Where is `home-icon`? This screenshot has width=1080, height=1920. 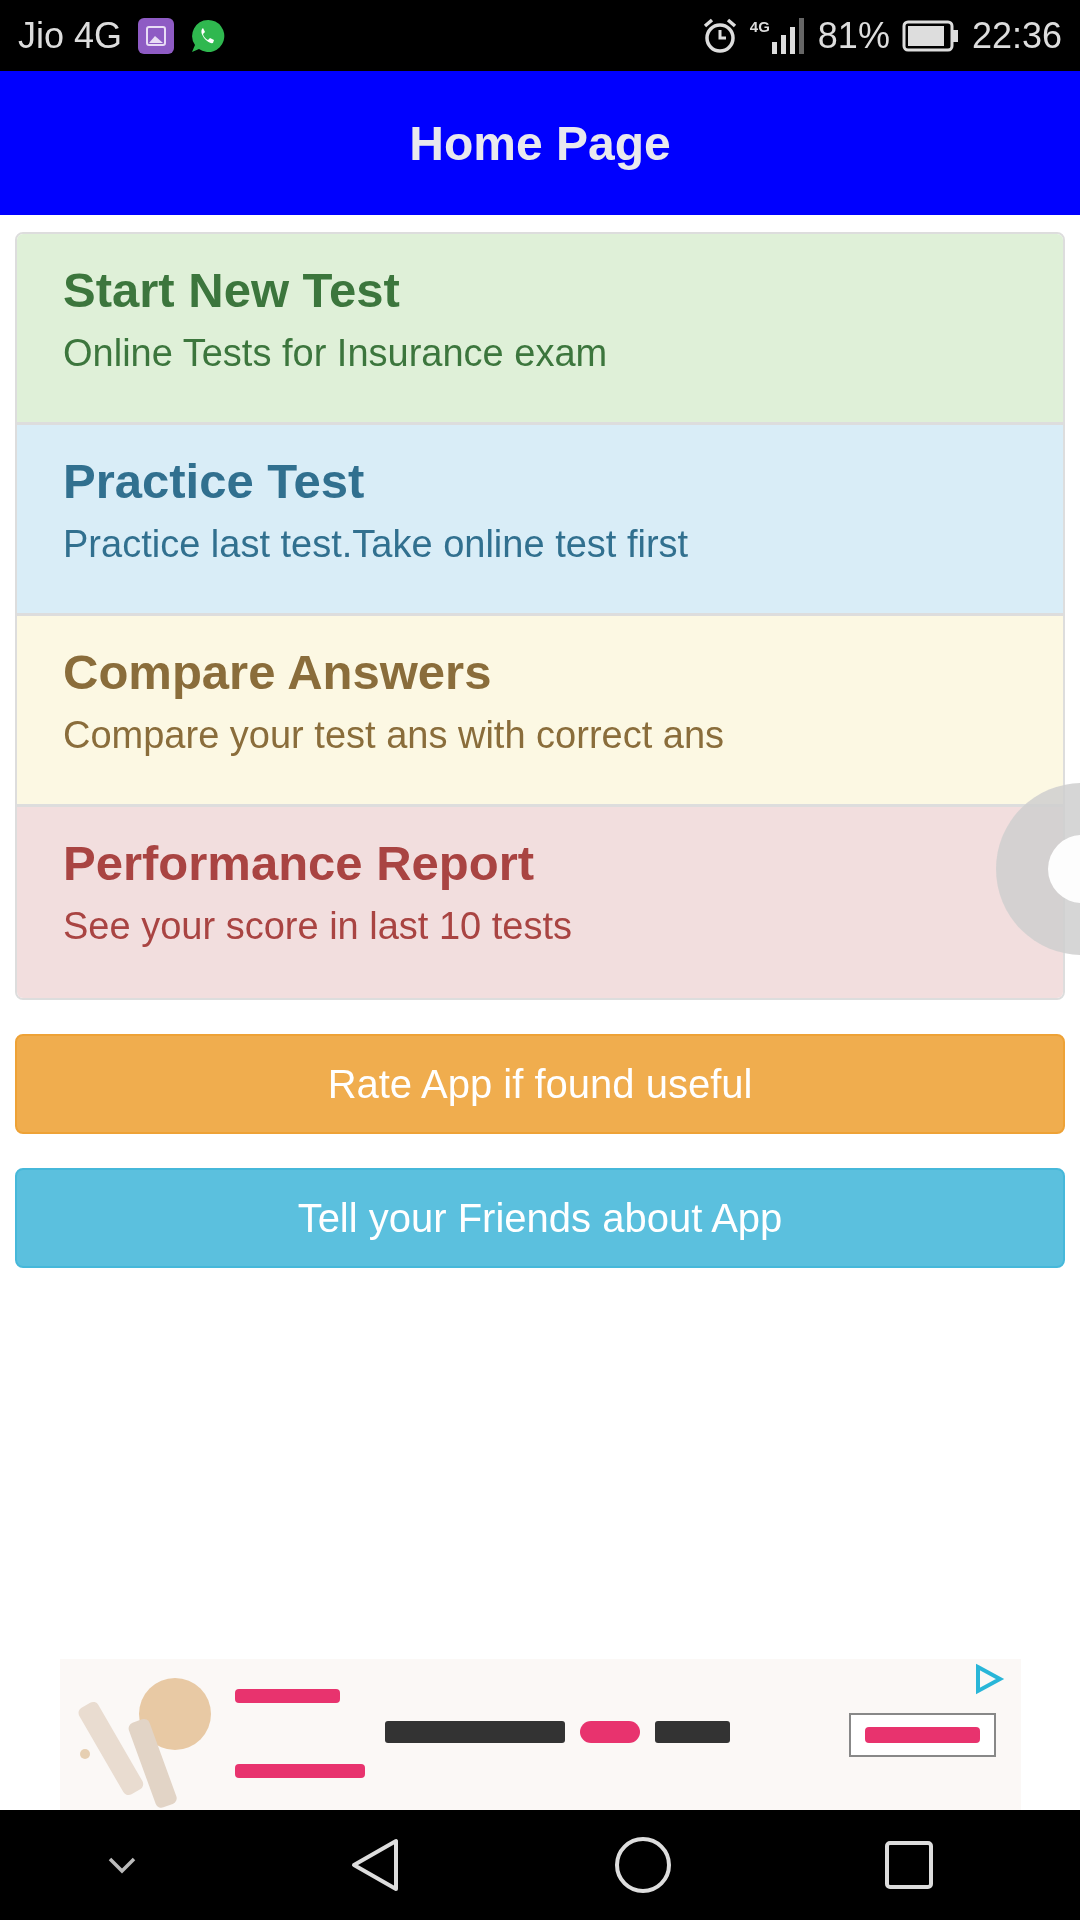
home-icon is located at coordinates (642, 1865).